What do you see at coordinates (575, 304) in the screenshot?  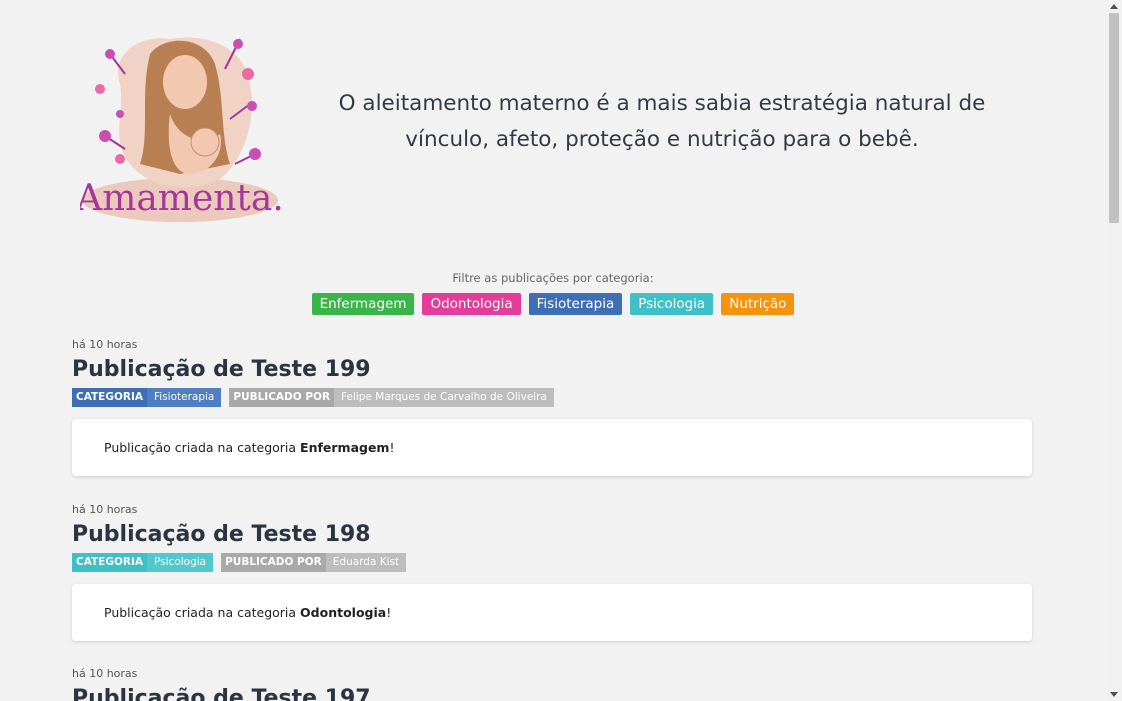 I see `filter-button-fisioterapia: Fisioterapia` at bounding box center [575, 304].